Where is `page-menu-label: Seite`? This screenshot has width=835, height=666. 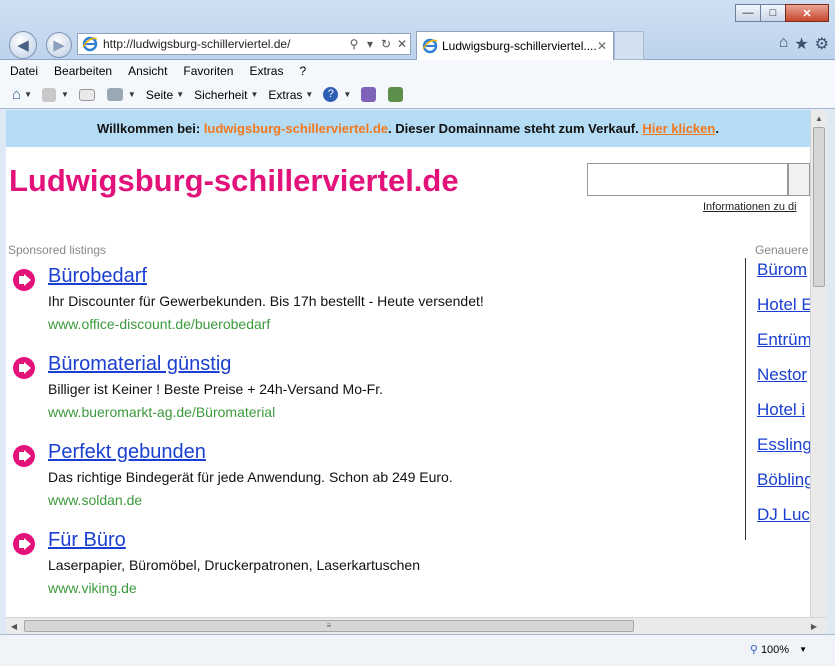
page-menu-label: Seite is located at coordinates (159, 94).